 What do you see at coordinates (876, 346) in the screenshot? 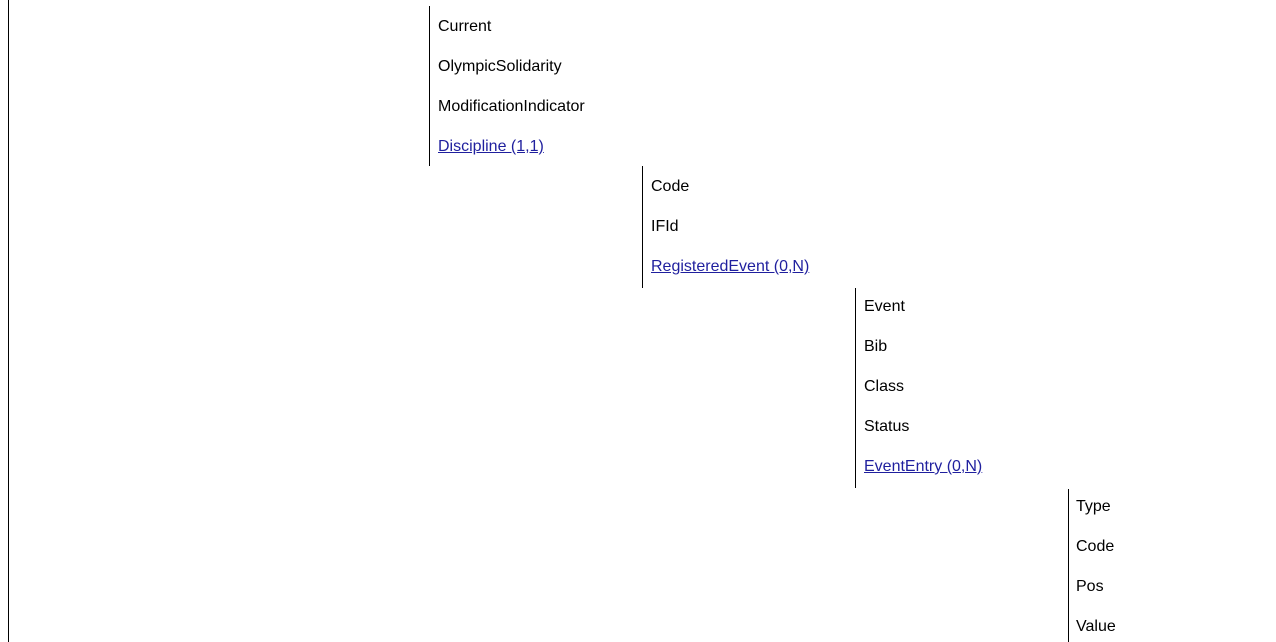
I see `field-bib: Bib` at bounding box center [876, 346].